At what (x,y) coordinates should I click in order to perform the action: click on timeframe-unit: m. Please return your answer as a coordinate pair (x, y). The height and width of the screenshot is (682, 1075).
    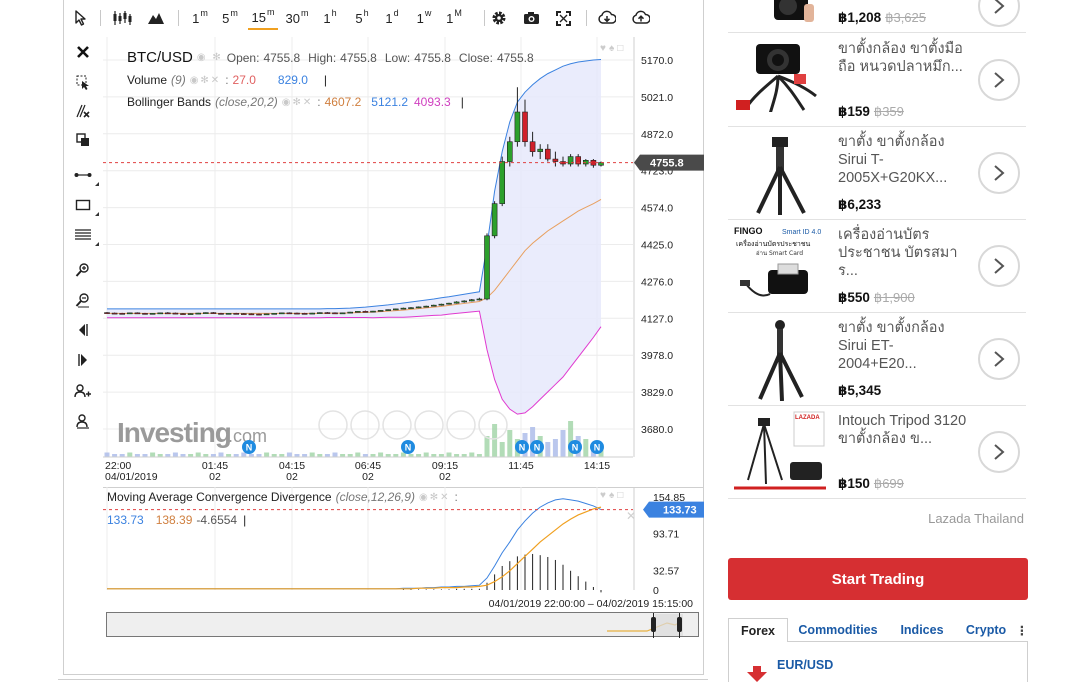
    Looking at the image, I should click on (204, 13).